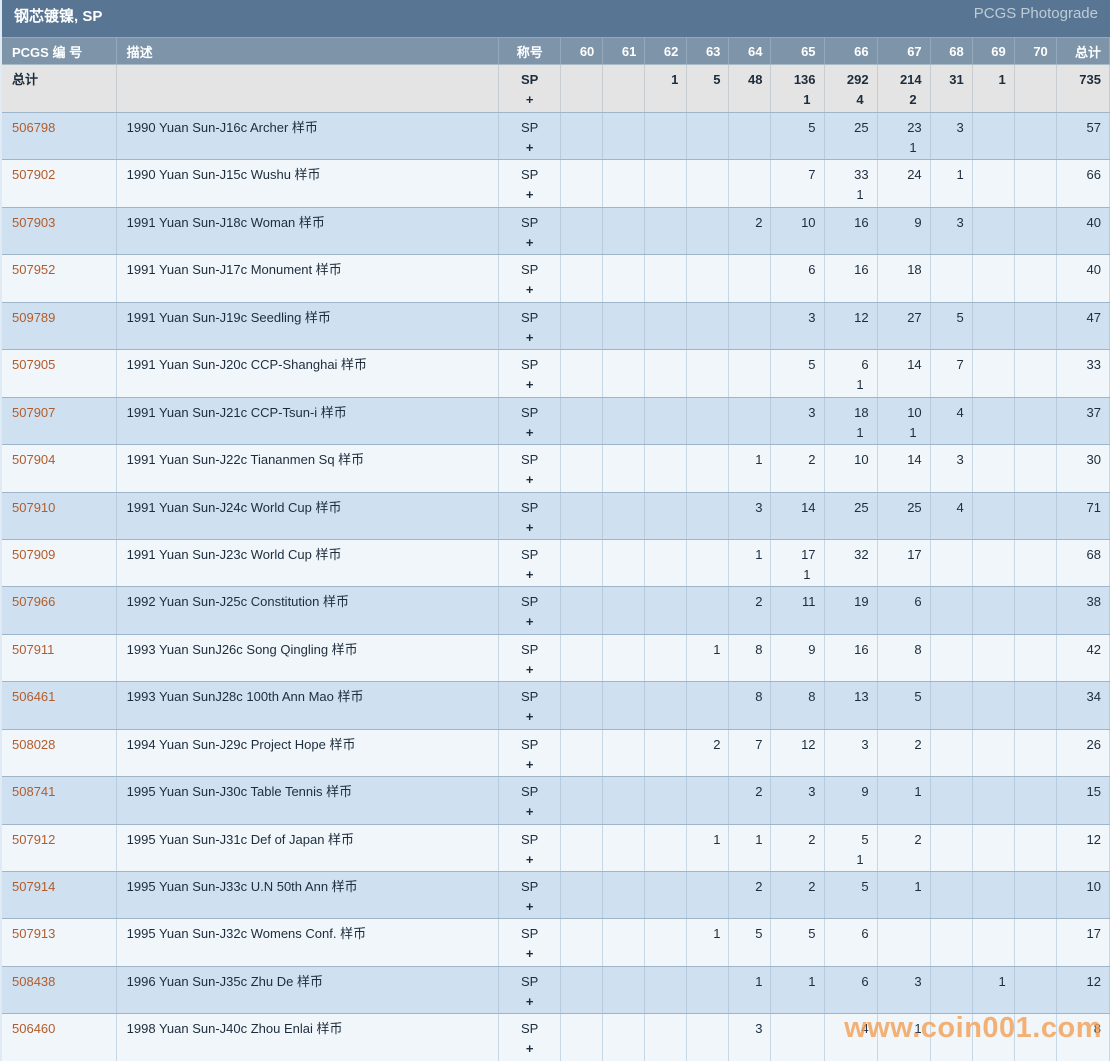  Describe the element at coordinates (58, 413) in the screenshot. I see `pcgs-id-link: 507907` at that location.